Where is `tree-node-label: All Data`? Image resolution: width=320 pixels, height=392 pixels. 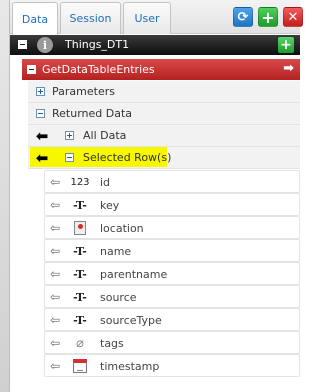
tree-node-label: All Data is located at coordinates (105, 135).